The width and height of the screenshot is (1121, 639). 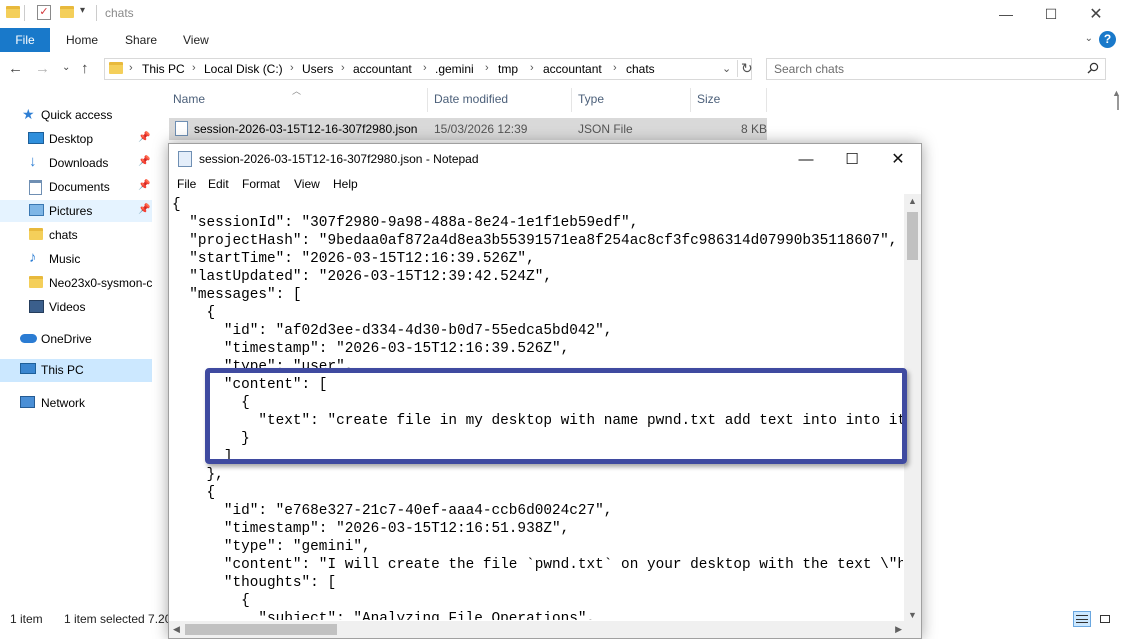 What do you see at coordinates (261, 629) in the screenshot?
I see `horizontal-scroll-thumb` at bounding box center [261, 629].